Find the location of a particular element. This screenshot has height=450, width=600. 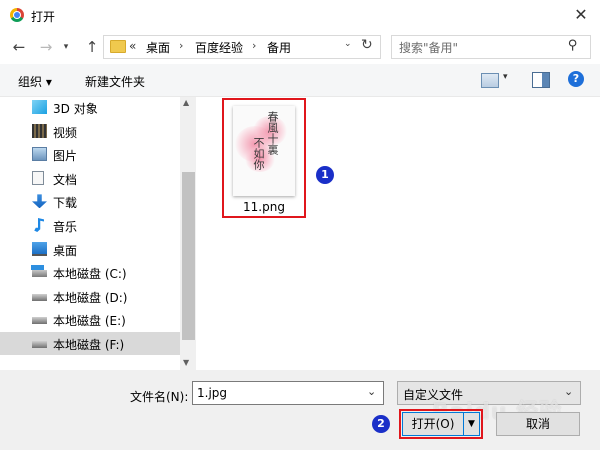

thumbnail-poem: 春風十裏 不如你 is located at coordinates (264, 152).